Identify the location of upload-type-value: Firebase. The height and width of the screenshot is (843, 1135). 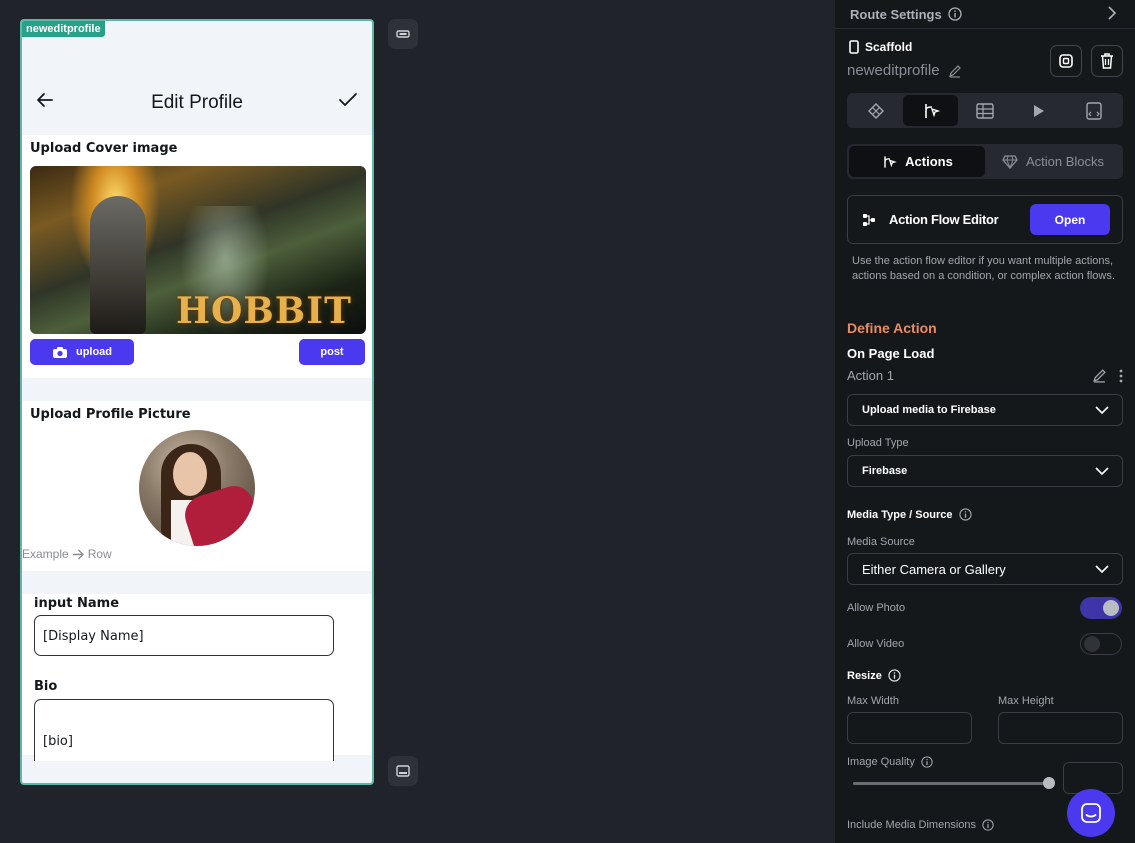
(885, 471).